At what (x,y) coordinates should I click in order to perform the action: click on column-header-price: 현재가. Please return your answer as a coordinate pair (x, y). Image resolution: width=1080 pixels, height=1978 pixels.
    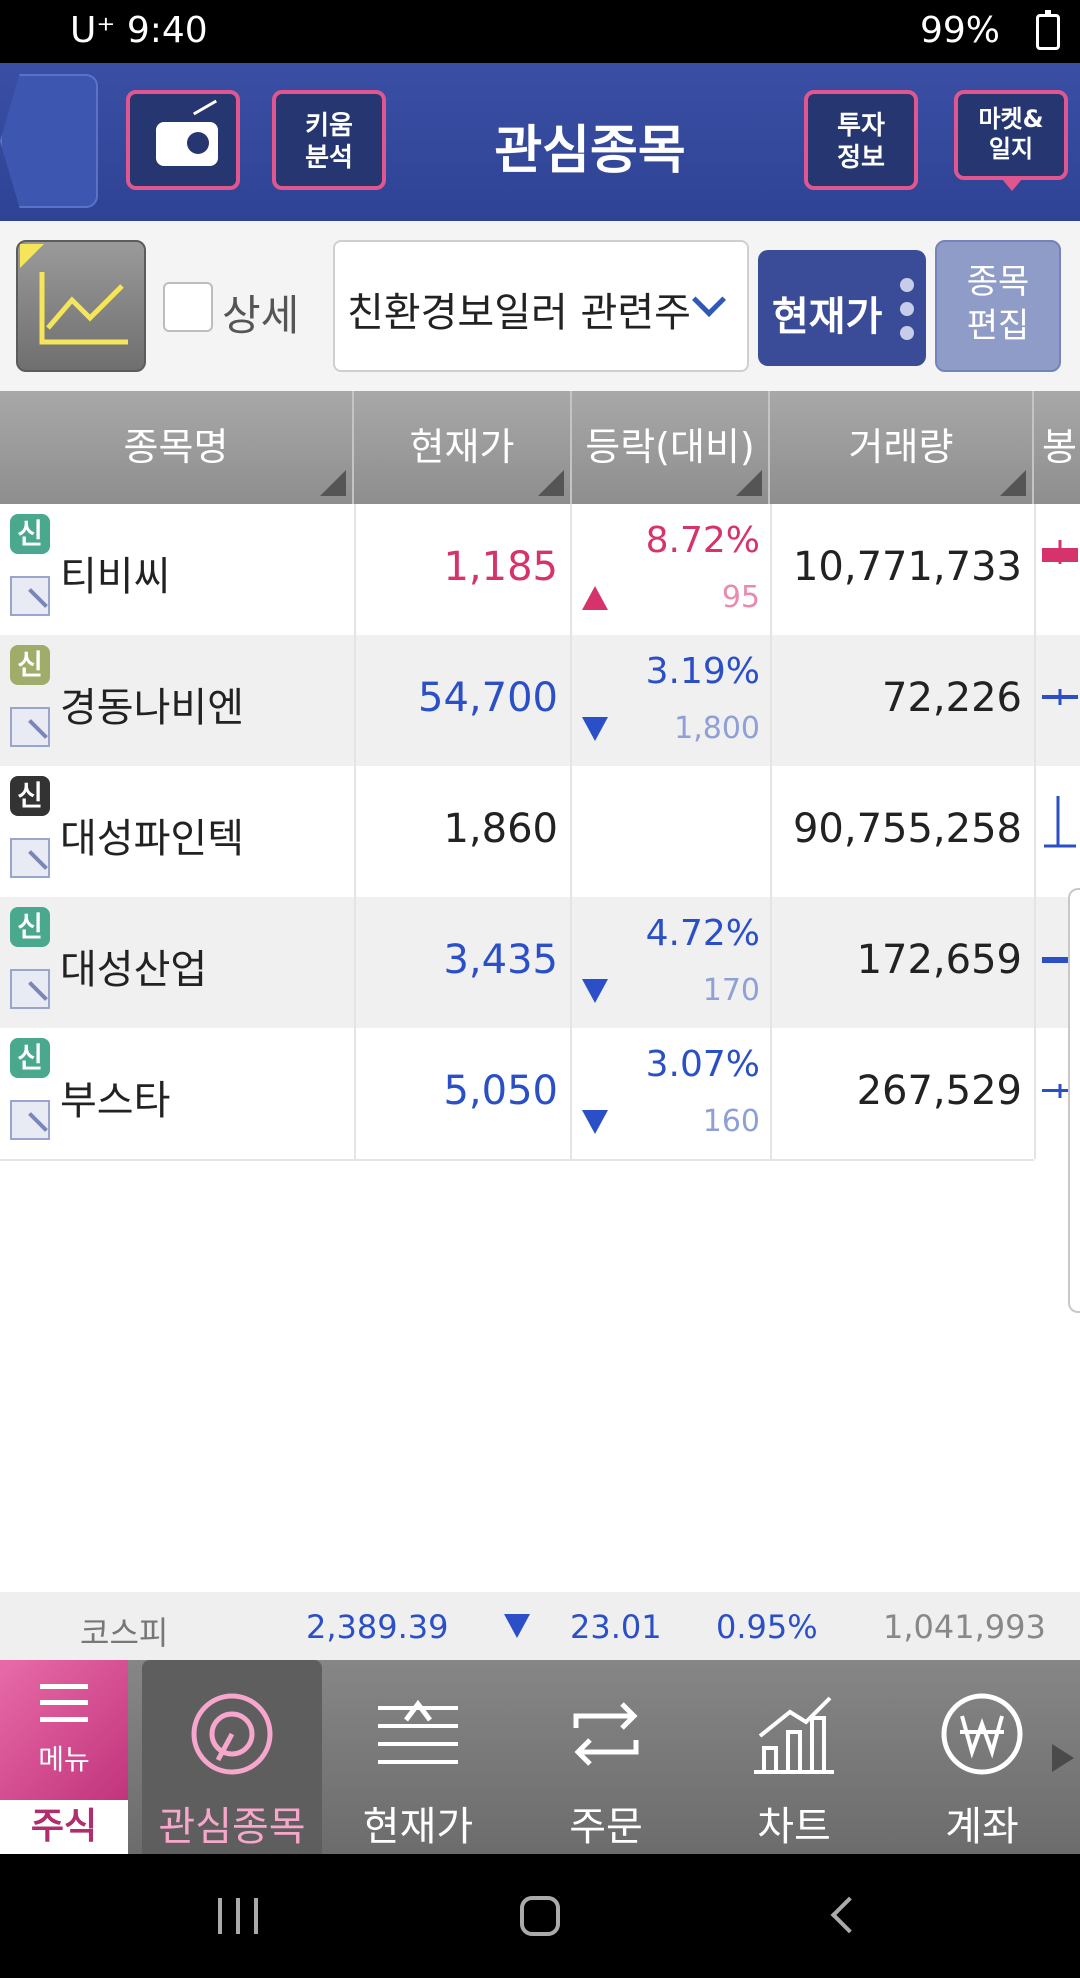
    Looking at the image, I should click on (463, 447).